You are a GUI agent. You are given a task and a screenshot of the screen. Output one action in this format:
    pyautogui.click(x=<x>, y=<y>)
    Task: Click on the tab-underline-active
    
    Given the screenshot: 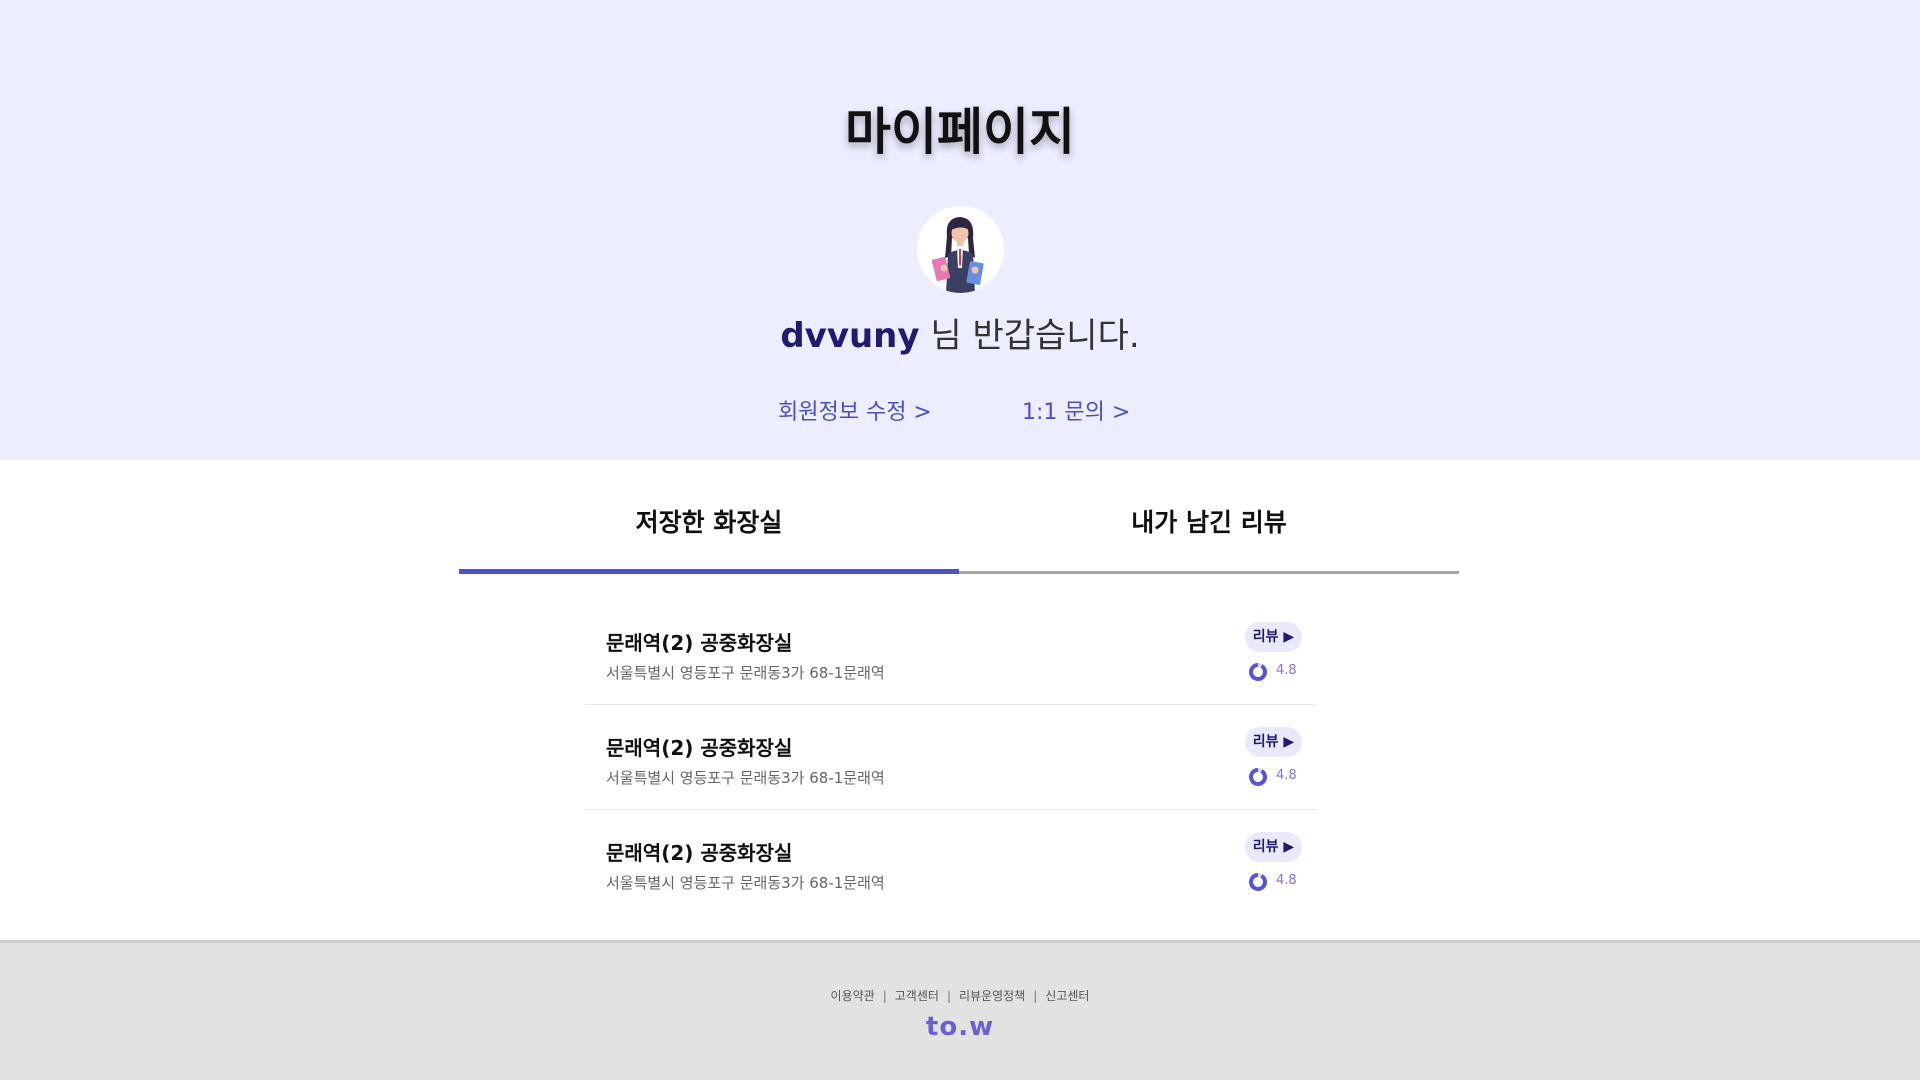 What is the action you would take?
    pyautogui.click(x=709, y=571)
    